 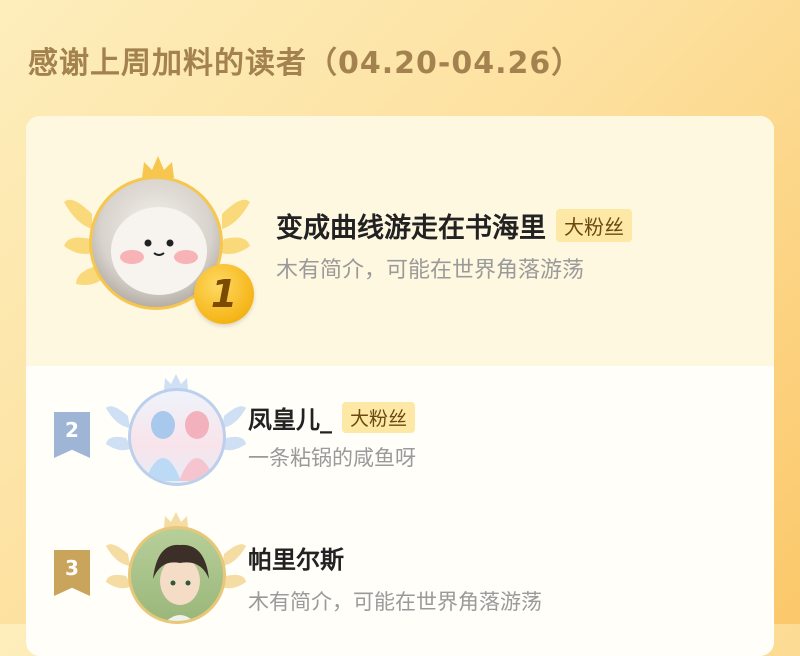 I want to click on avatar-rank-1: 1, so click(x=158, y=239).